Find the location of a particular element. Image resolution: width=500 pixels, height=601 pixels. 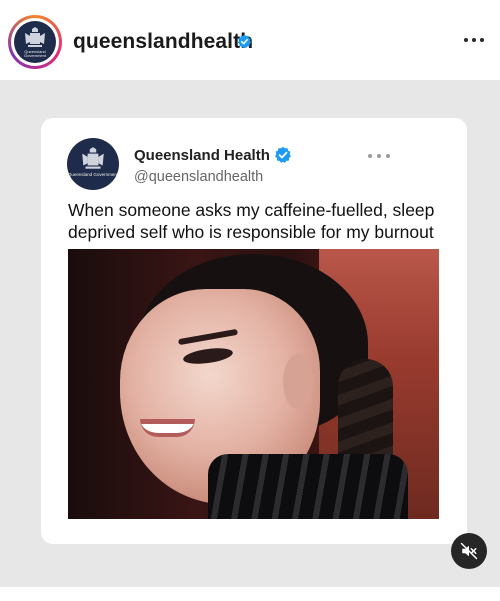

queensland-crest-logo: Queensland Government is located at coordinates (35, 42).